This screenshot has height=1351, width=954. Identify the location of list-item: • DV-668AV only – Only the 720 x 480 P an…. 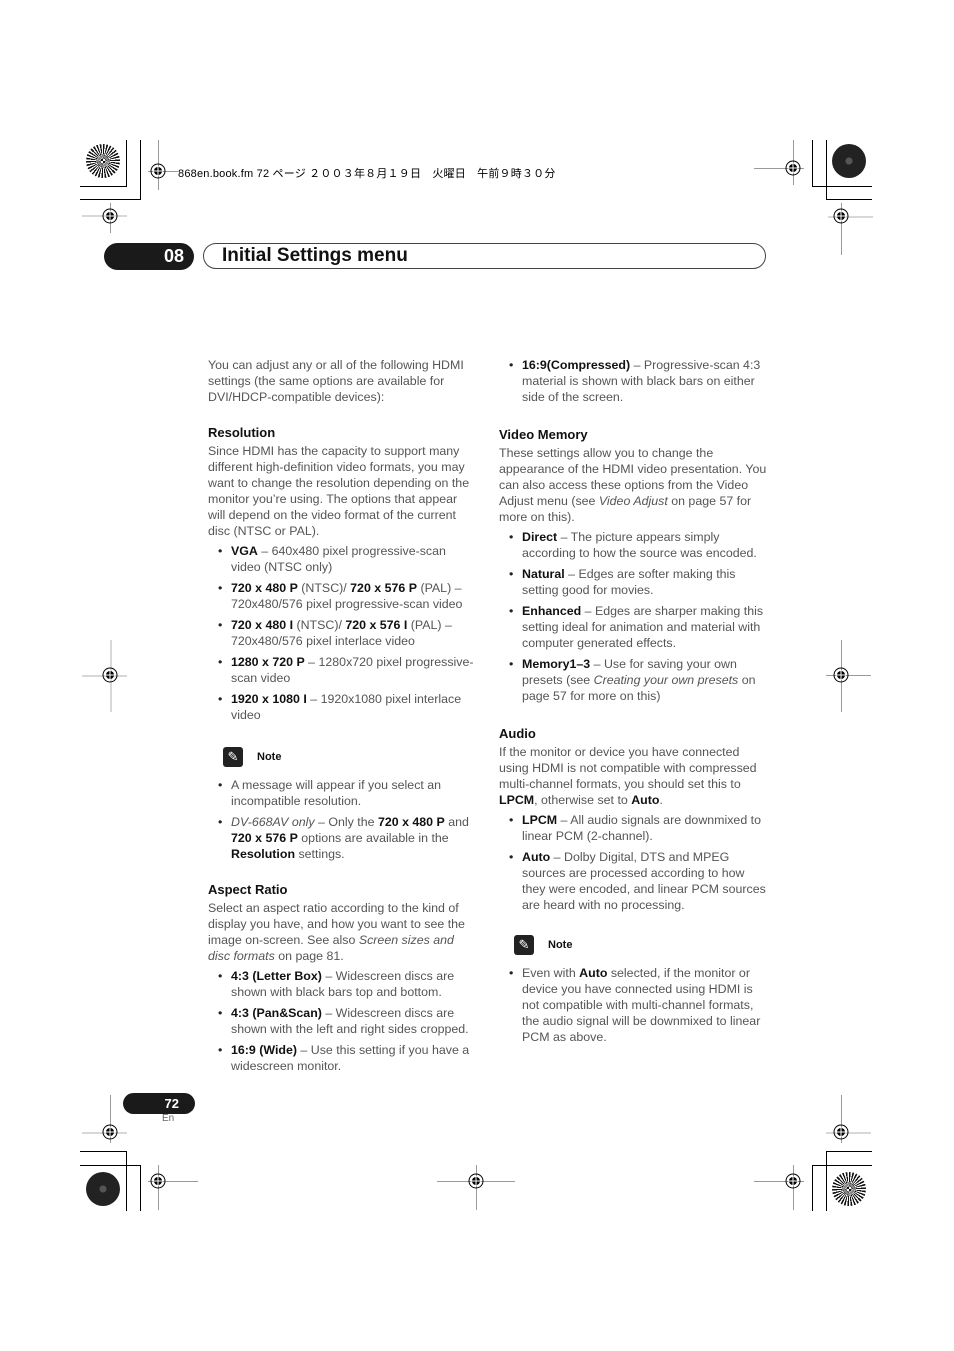
(343, 838).